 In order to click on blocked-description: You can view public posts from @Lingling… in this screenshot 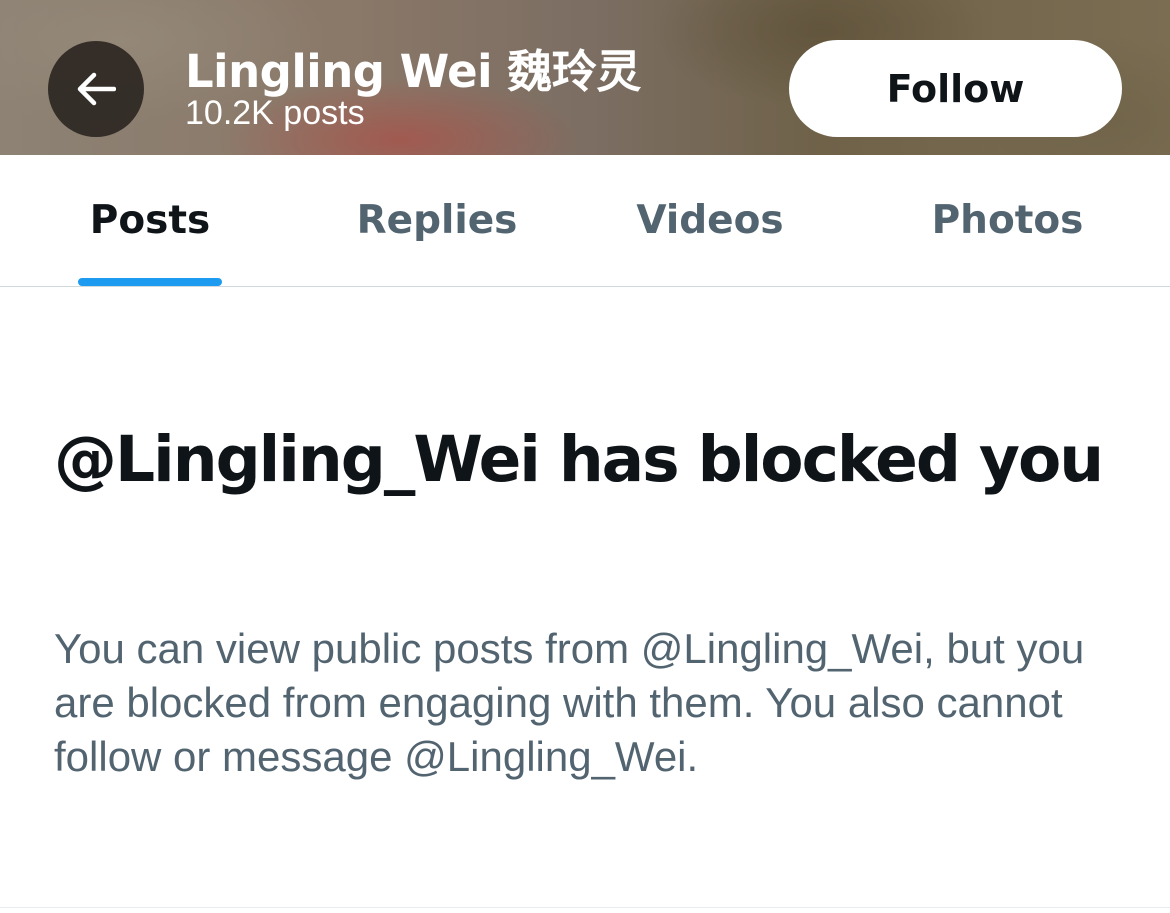, I will do `click(569, 702)`.